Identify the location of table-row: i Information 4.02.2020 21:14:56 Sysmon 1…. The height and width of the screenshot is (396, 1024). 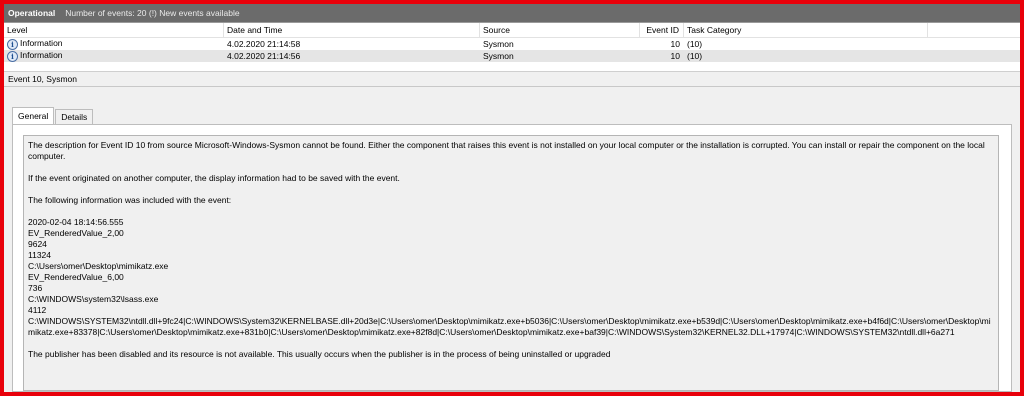
(512, 56).